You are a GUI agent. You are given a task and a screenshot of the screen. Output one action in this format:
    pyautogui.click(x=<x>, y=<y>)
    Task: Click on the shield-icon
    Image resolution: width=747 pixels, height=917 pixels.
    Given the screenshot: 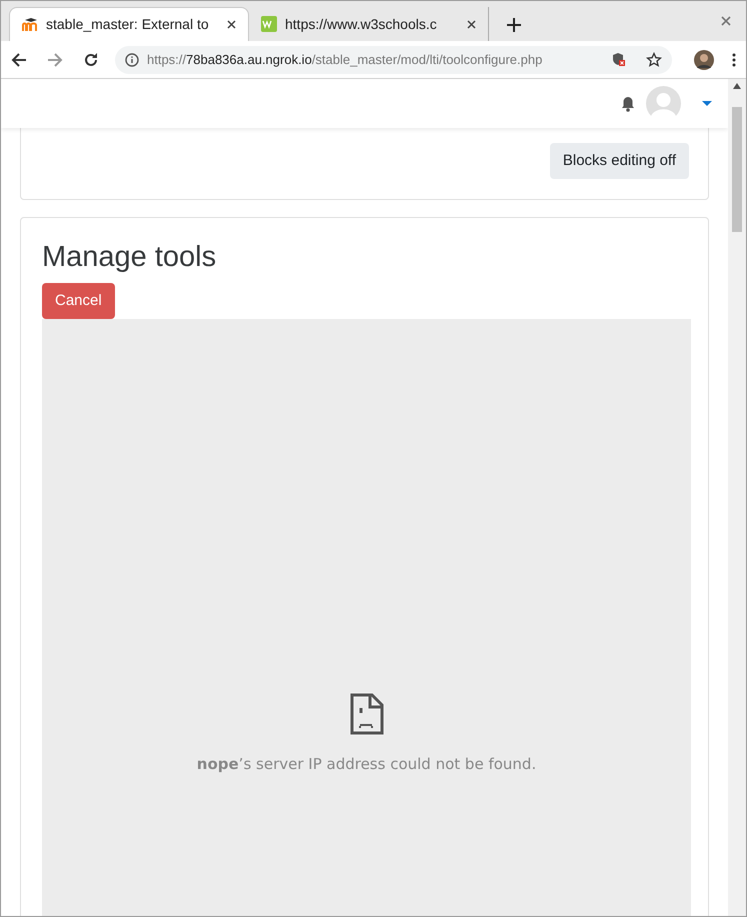 What is the action you would take?
    pyautogui.click(x=619, y=59)
    